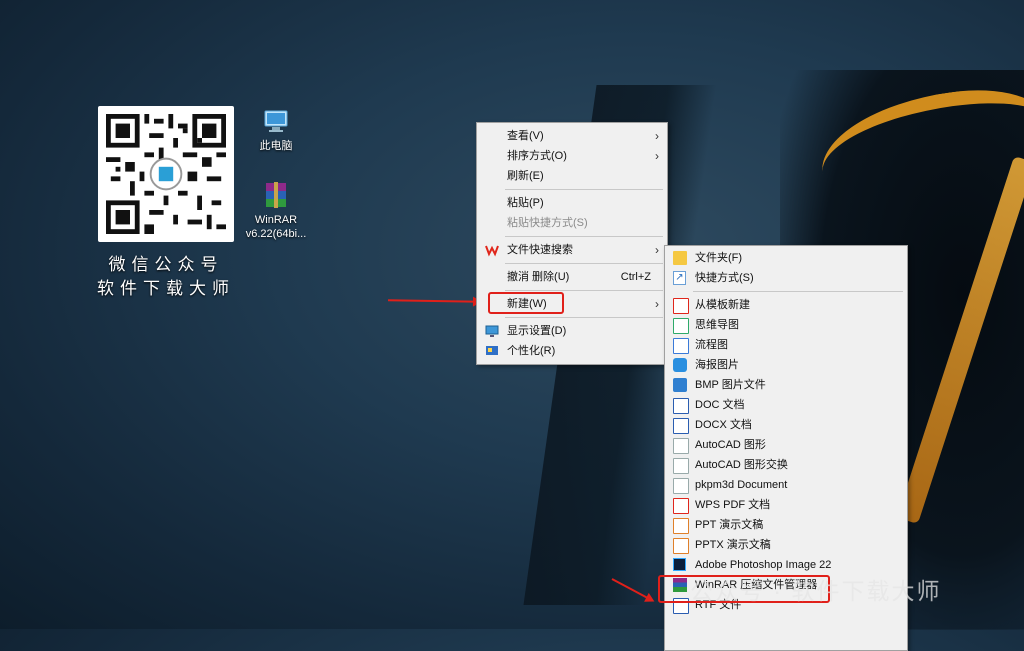  Describe the element at coordinates (537, 331) in the screenshot. I see `menu-item-label: 显示设置(D)` at that location.